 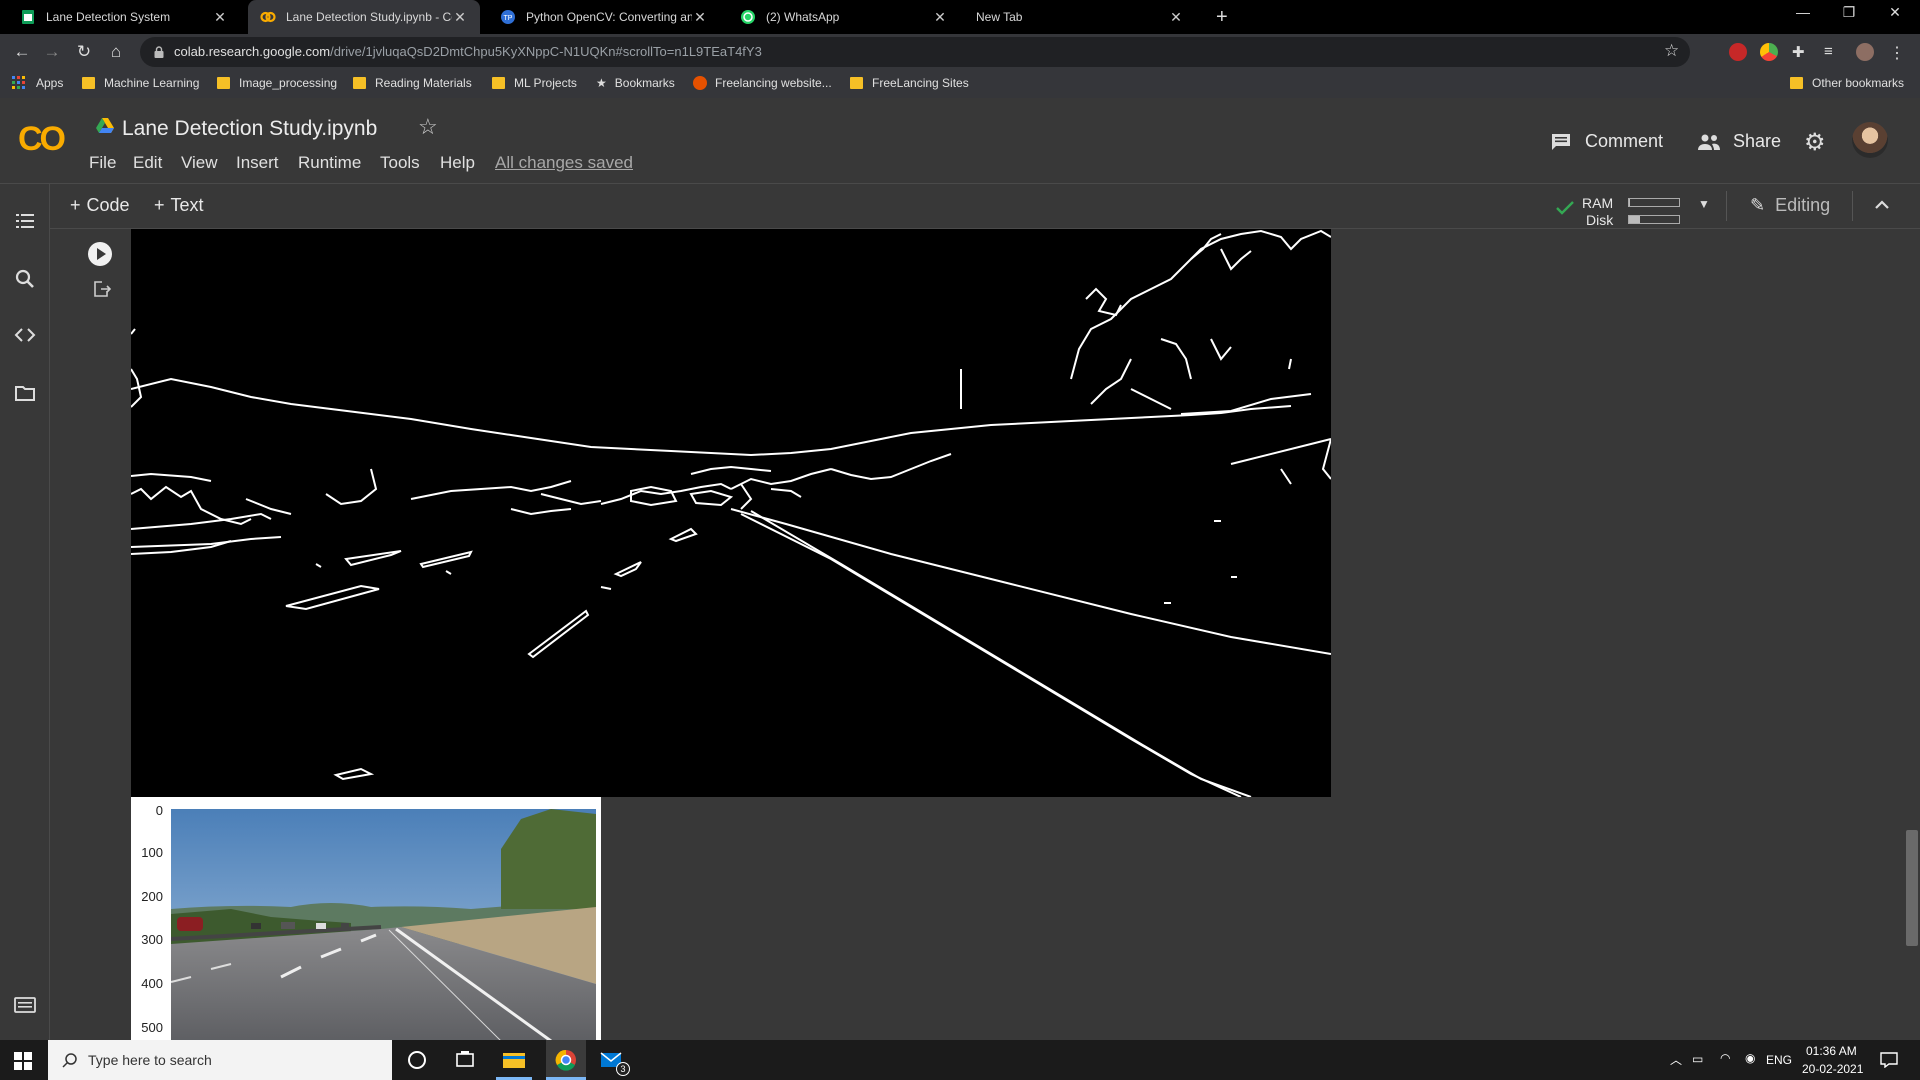 What do you see at coordinates (1847, 83) in the screenshot?
I see `bookmark-other-bookmarks: Other bookmarks` at bounding box center [1847, 83].